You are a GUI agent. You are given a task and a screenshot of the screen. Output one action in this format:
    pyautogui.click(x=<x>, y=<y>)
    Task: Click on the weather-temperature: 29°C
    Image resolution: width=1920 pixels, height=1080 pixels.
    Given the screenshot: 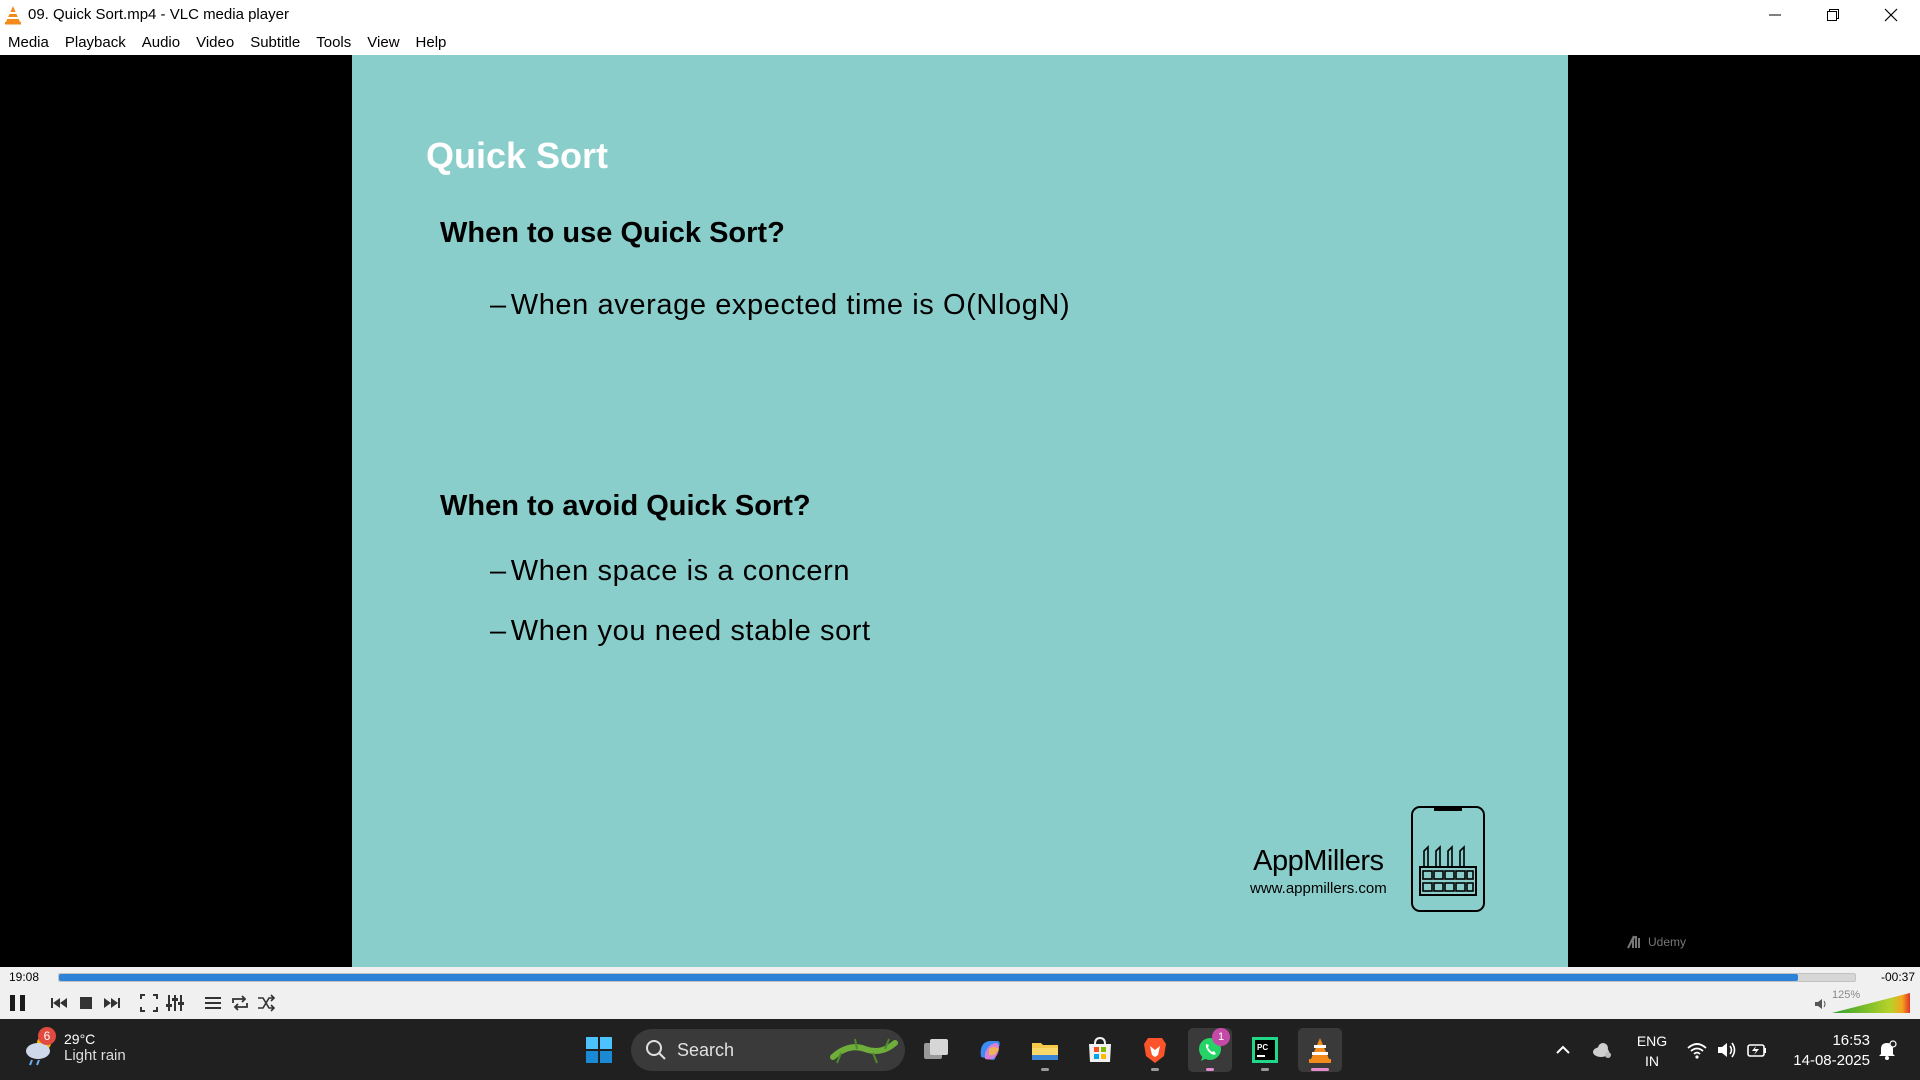 What is the action you would take?
    pyautogui.click(x=80, y=1038)
    